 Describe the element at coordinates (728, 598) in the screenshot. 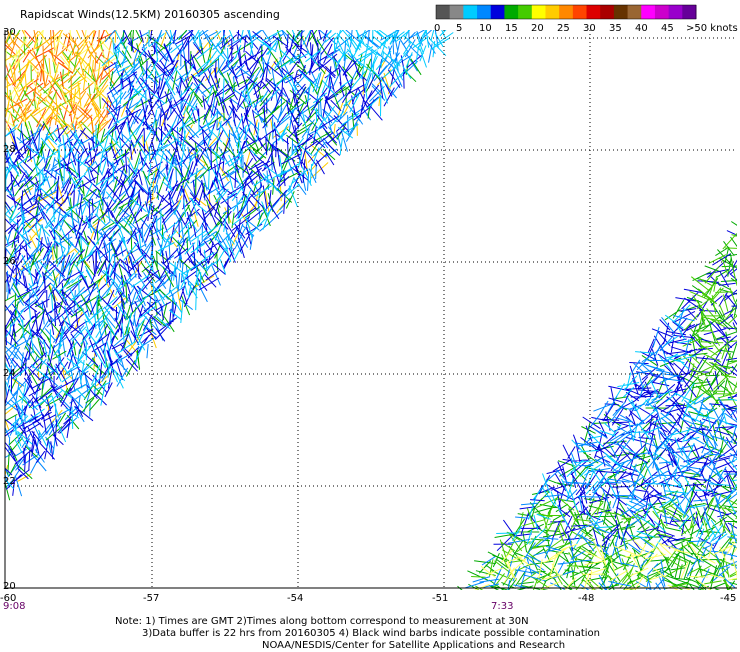

I see `lon-label: -45` at that location.